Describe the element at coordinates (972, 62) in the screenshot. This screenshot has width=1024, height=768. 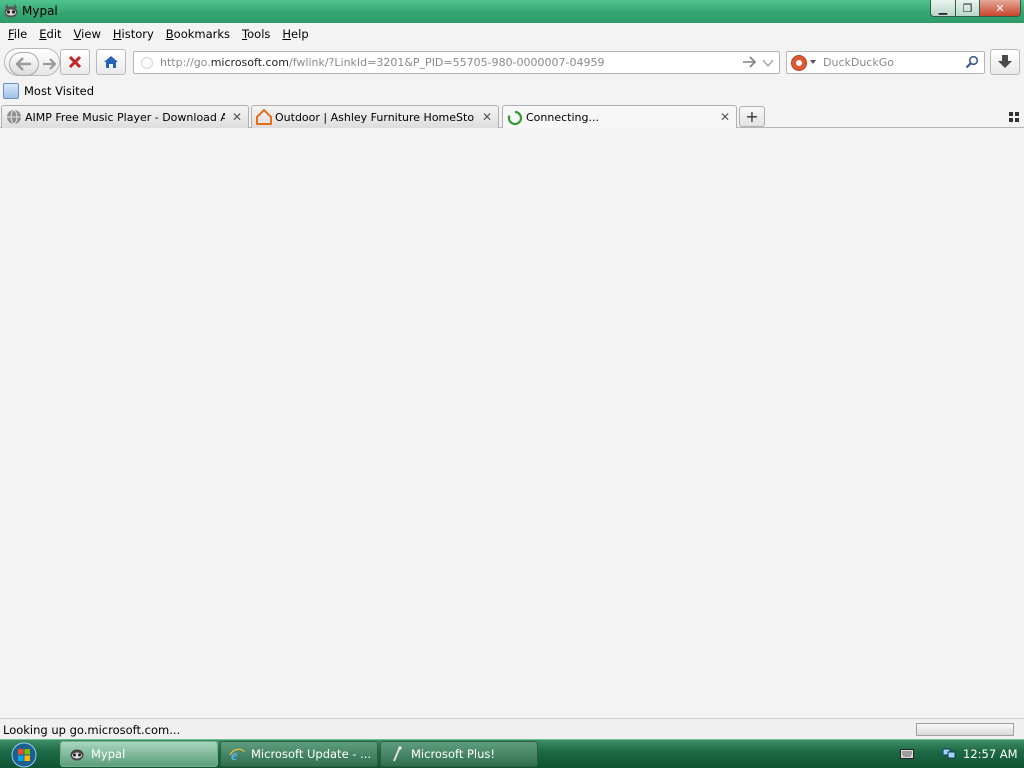
I see `search-icon` at that location.